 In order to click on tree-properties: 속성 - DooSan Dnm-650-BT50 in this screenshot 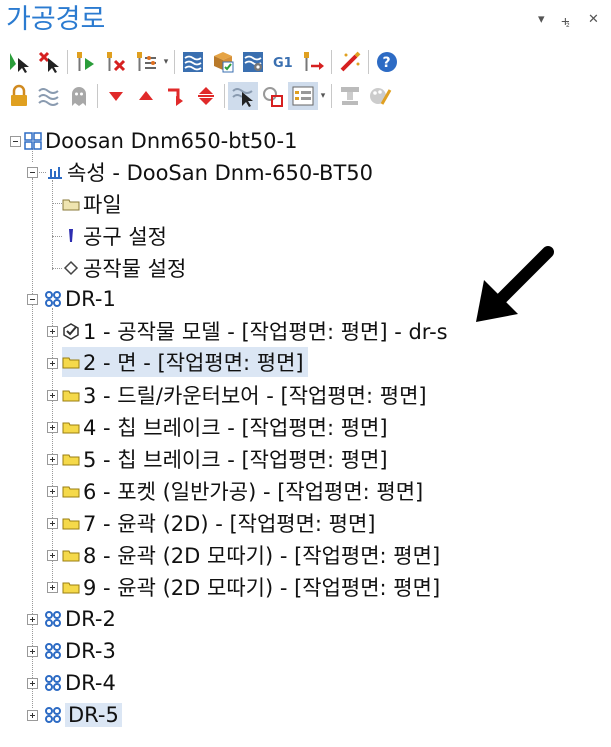, I will do `click(209, 172)`.